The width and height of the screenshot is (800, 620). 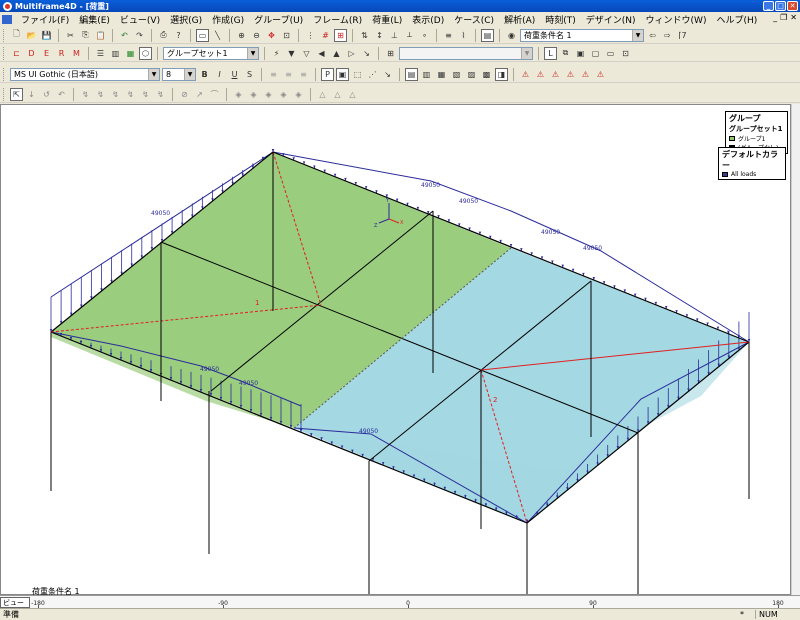 What do you see at coordinates (682, 35) in the screenshot?
I see `case-edit-icon: ⌈7` at bounding box center [682, 35].